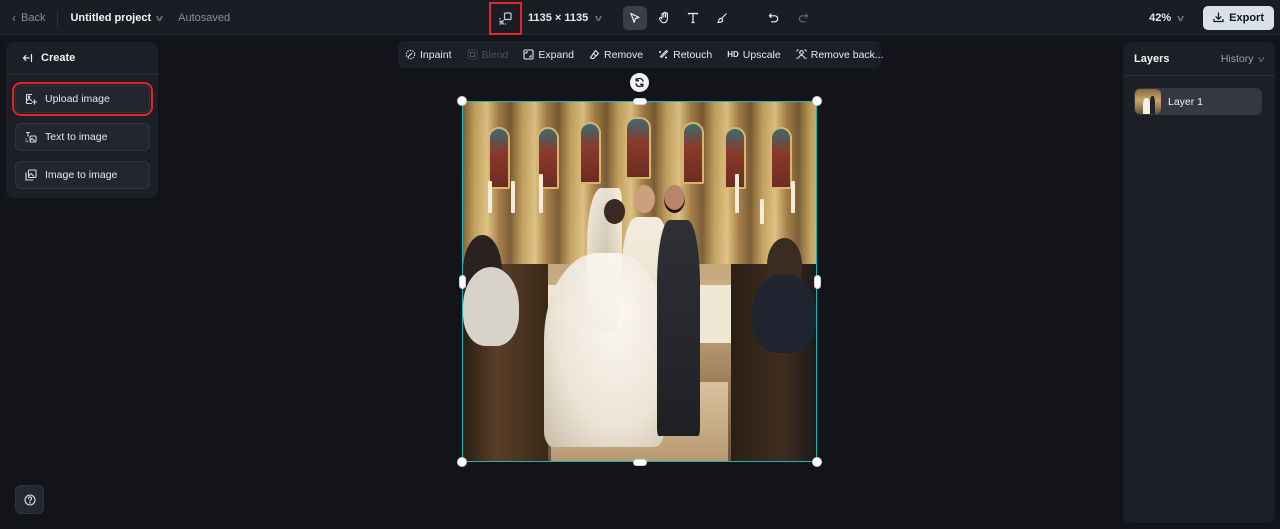 Image resolution: width=1280 pixels, height=529 pixels. Describe the element at coordinates (801, 54) in the screenshot. I see `remove-background-icon` at that location.